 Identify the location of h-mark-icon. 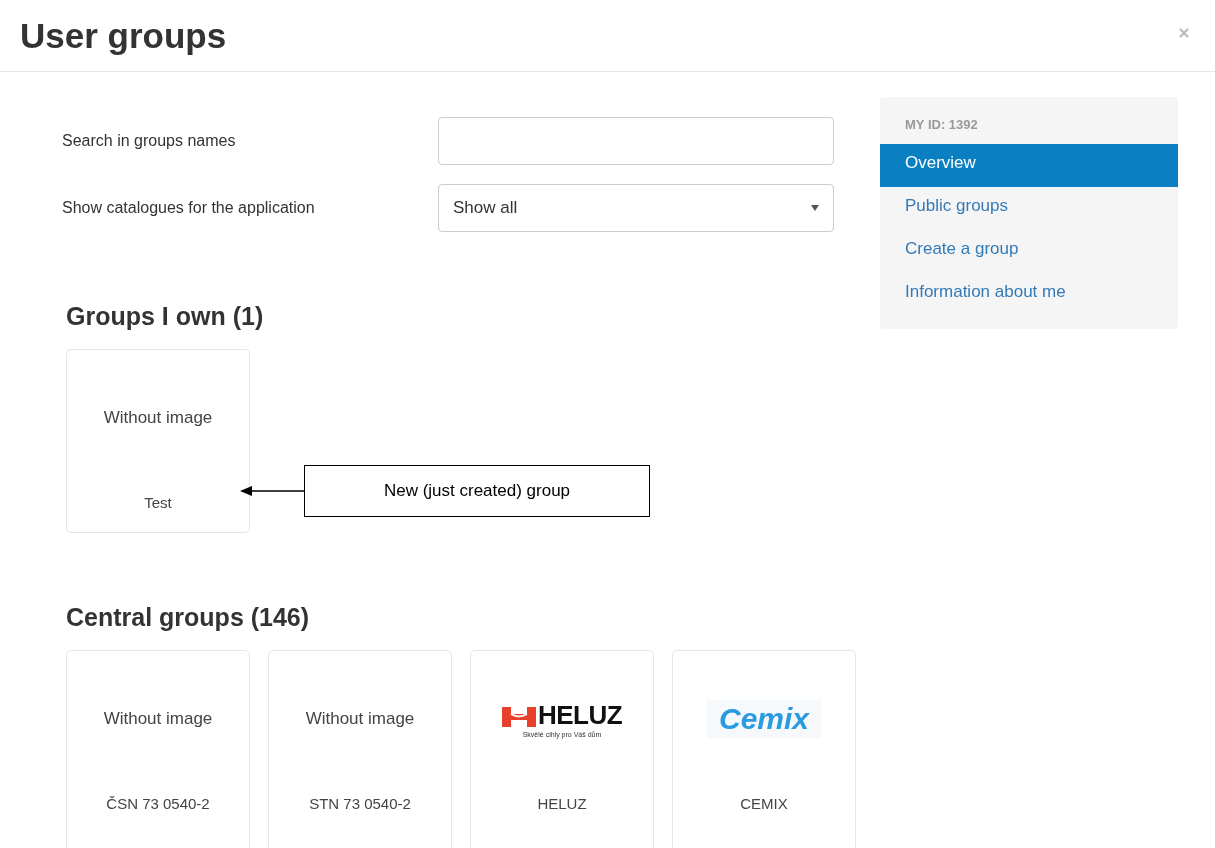
(518, 715).